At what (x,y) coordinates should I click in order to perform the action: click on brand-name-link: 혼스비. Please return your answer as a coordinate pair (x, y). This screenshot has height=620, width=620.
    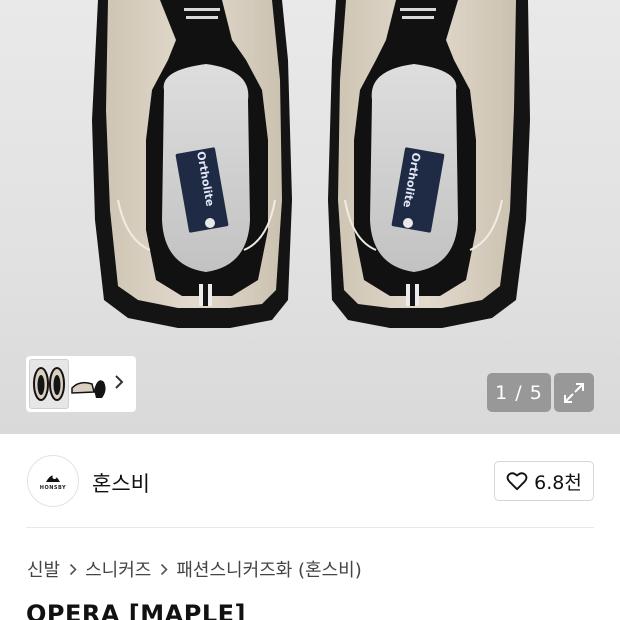
    Looking at the image, I should click on (121, 483).